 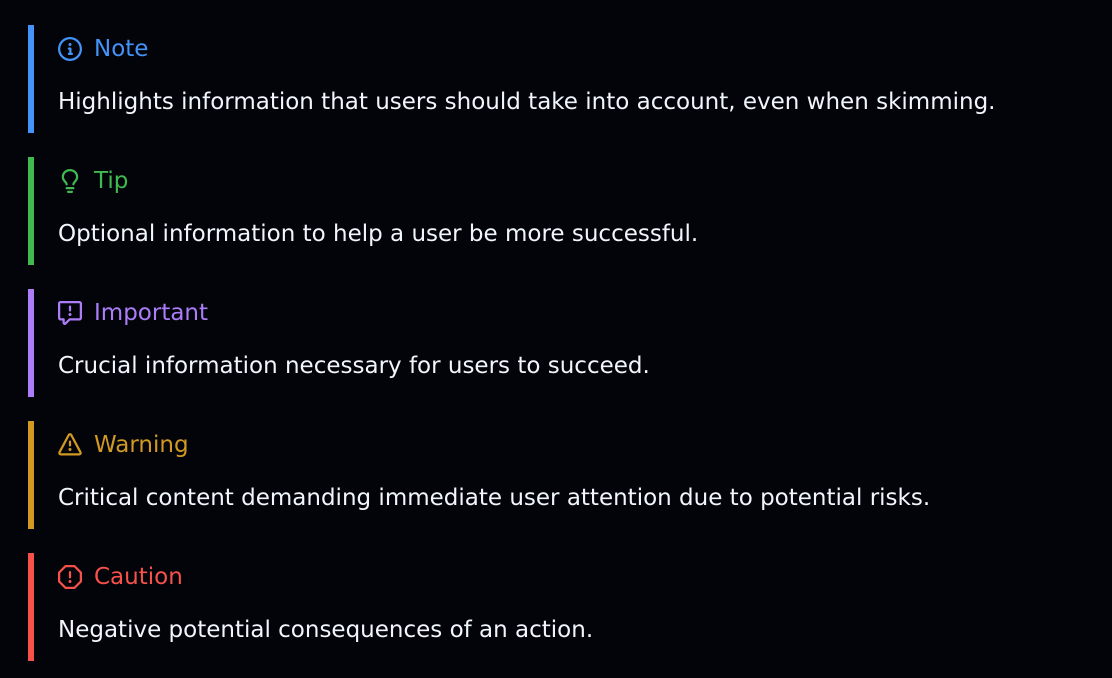 I want to click on alert-note-title-row: Note, so click(x=103, y=49).